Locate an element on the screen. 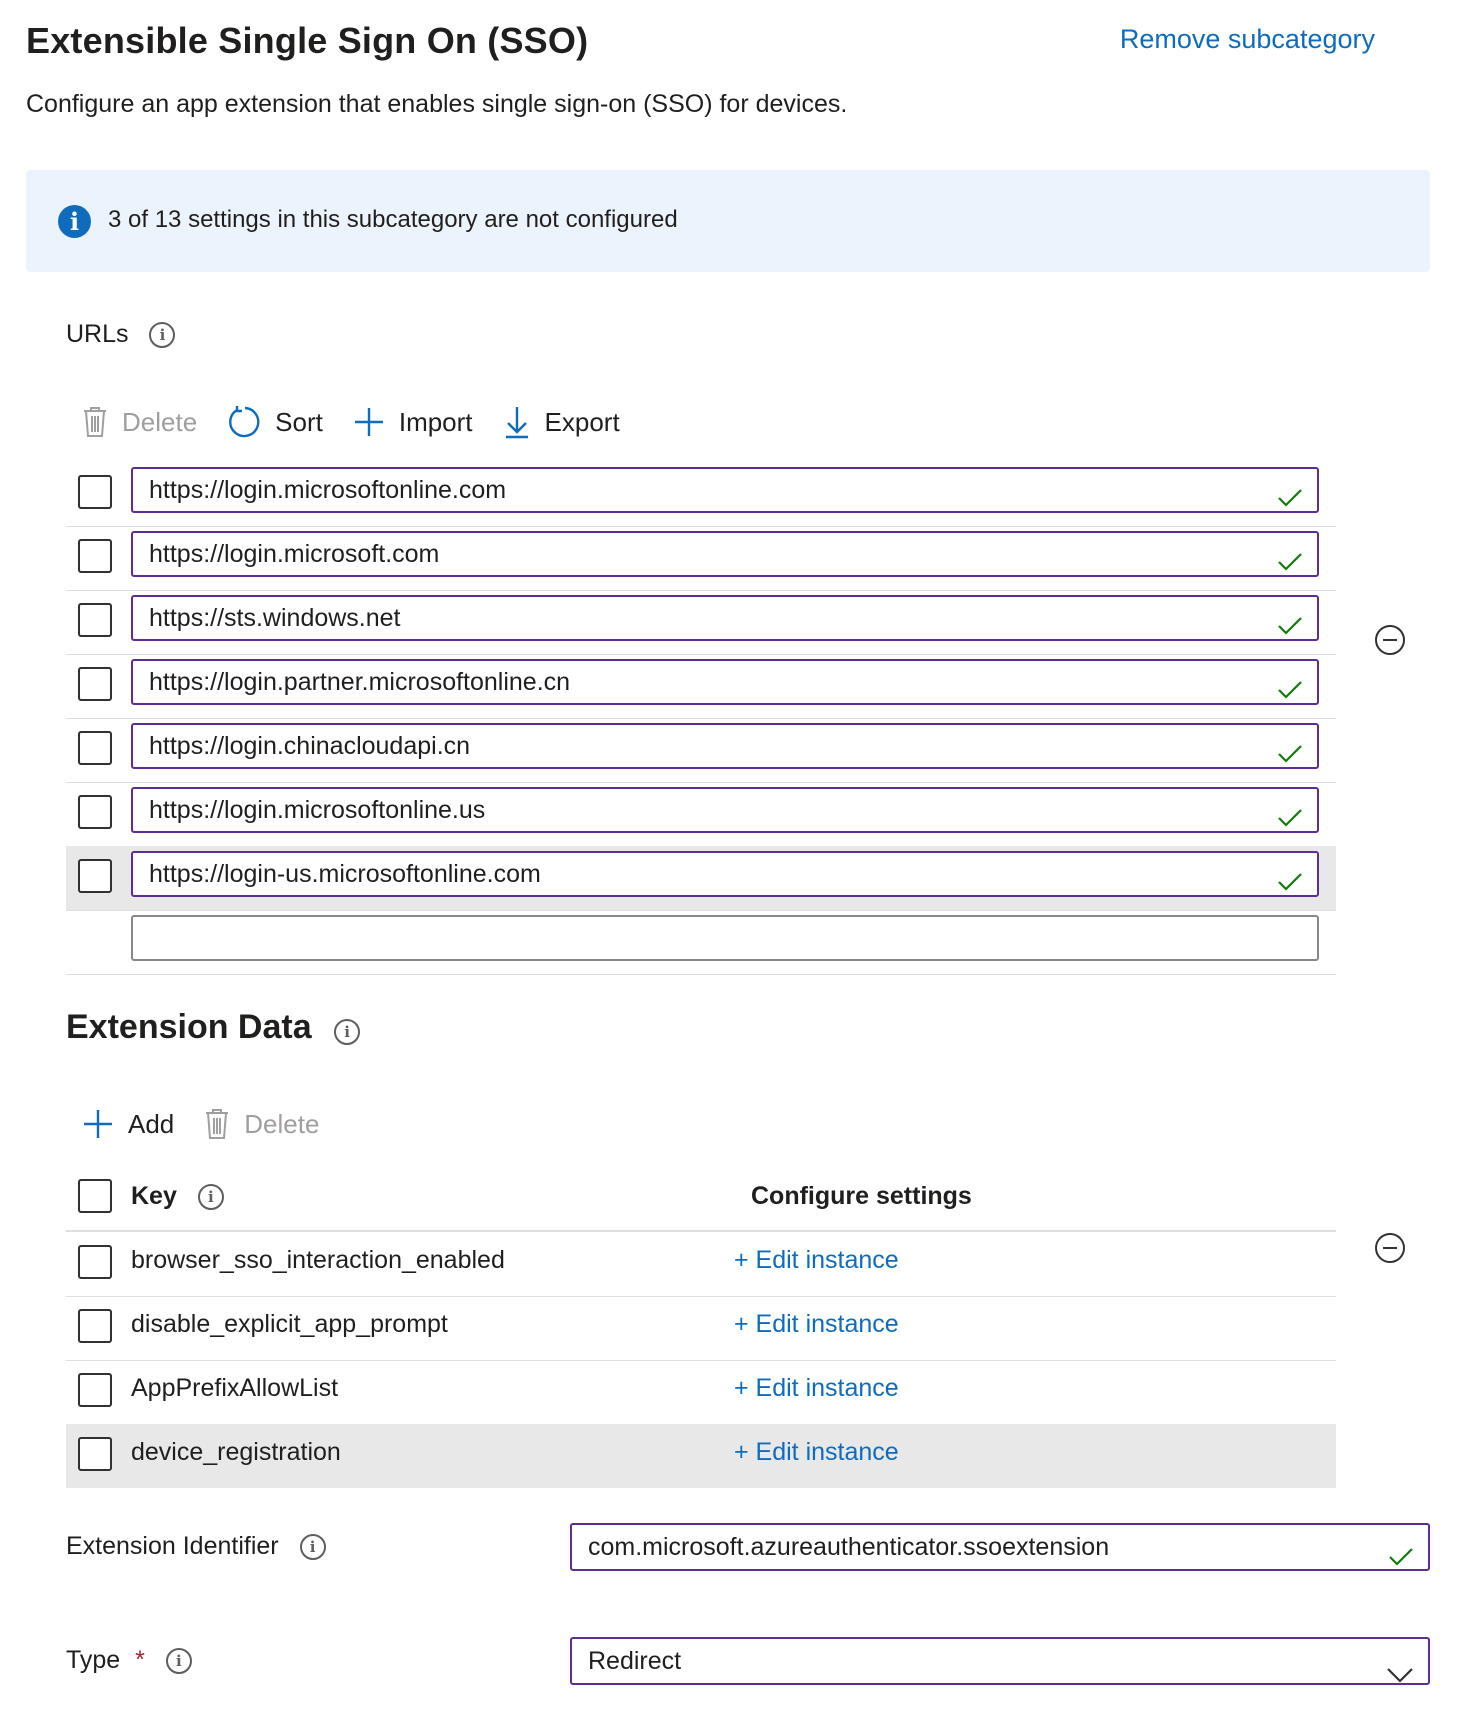 The image size is (1472, 1736). remove-subcategory-link: Remove subcategory is located at coordinates (1247, 39).